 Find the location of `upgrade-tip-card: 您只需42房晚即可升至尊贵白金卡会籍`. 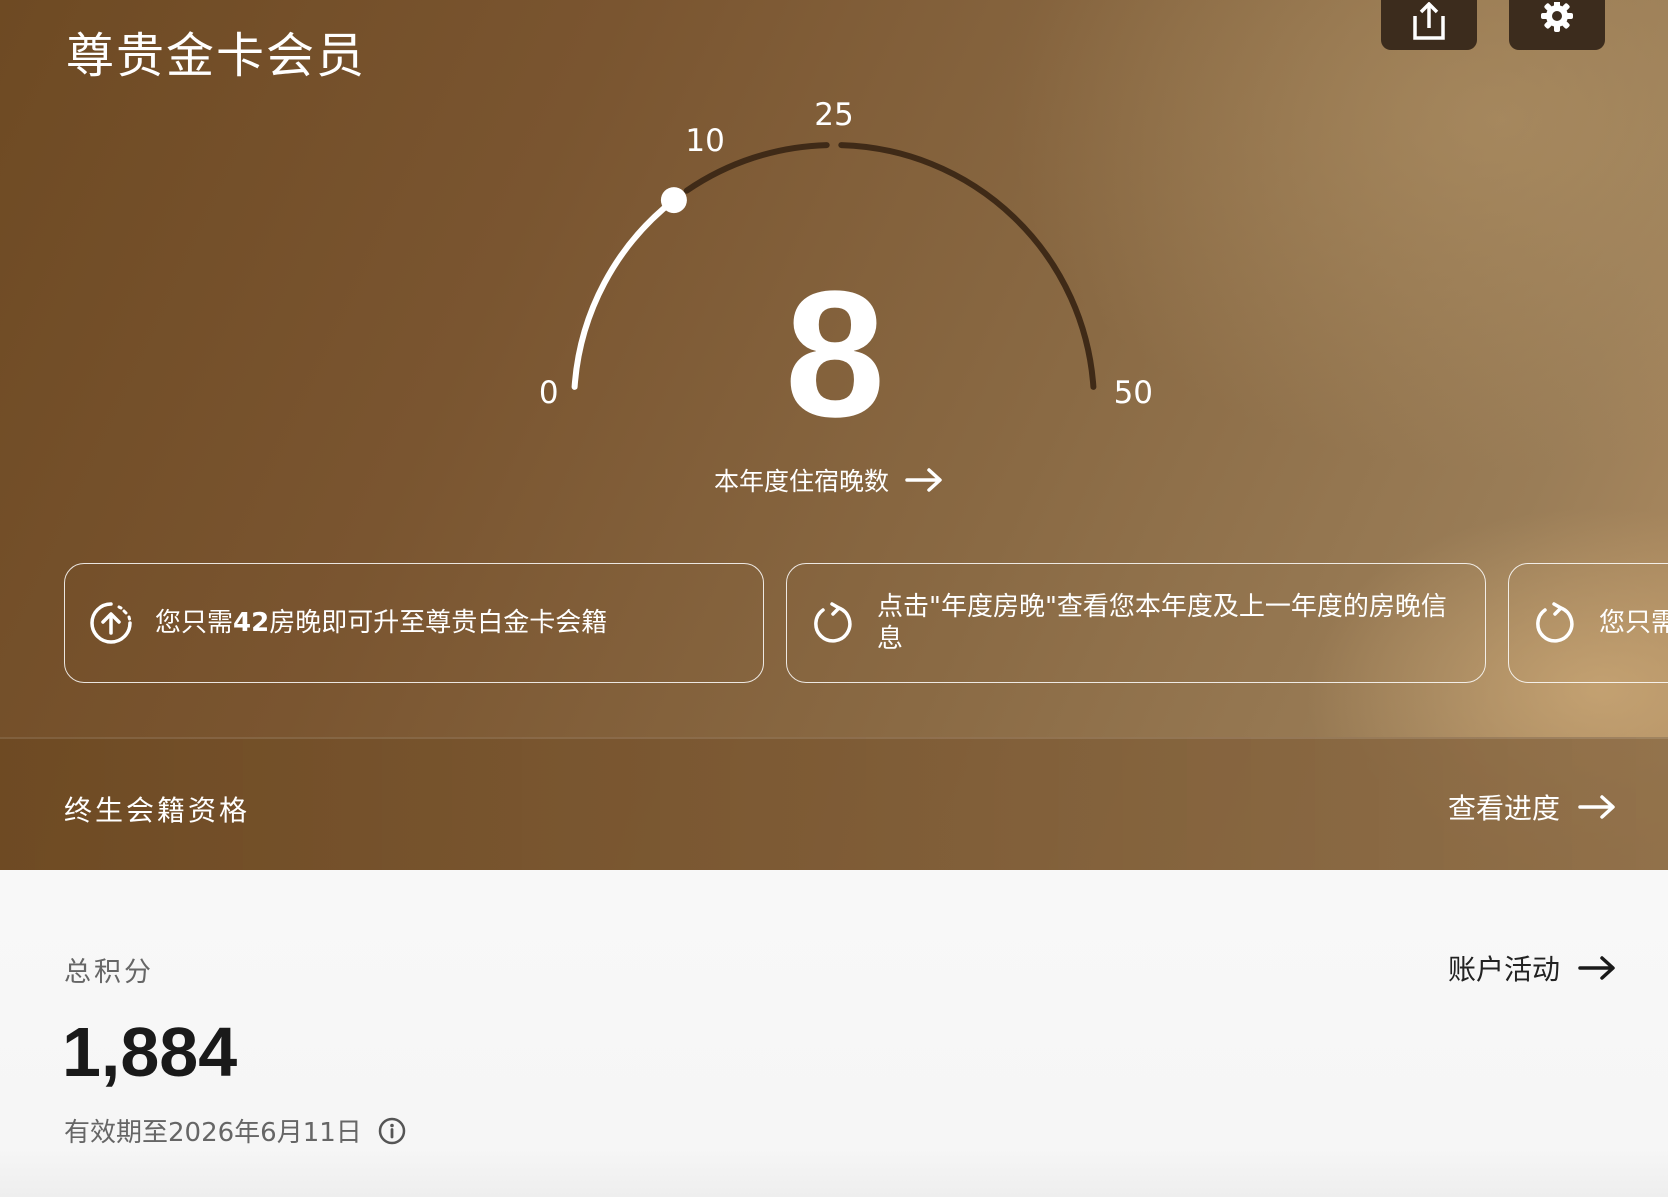

upgrade-tip-card: 您只需42房晚即可升至尊贵白金卡会籍 is located at coordinates (414, 623).